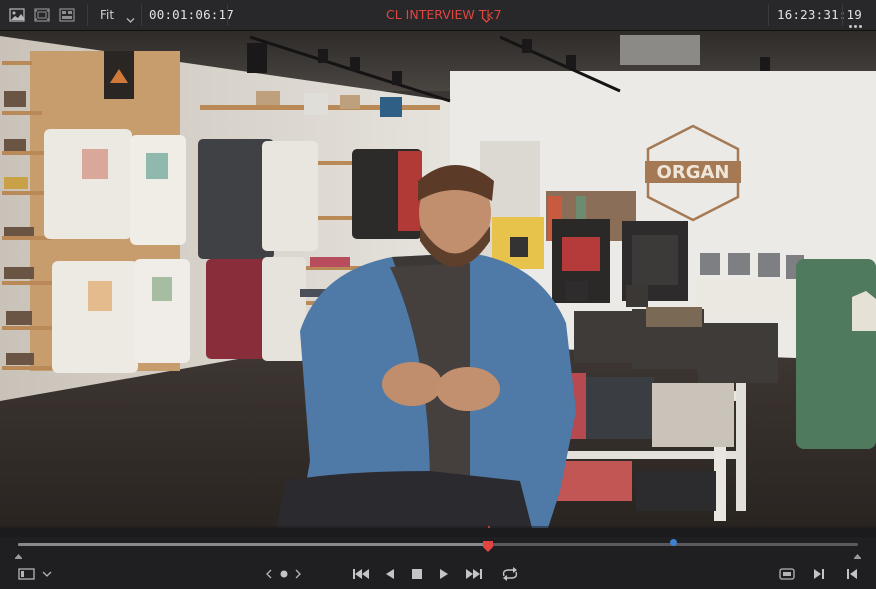 Image resolution: width=876 pixels, height=589 pixels. I want to click on previous-frame-icon, so click(852, 574).